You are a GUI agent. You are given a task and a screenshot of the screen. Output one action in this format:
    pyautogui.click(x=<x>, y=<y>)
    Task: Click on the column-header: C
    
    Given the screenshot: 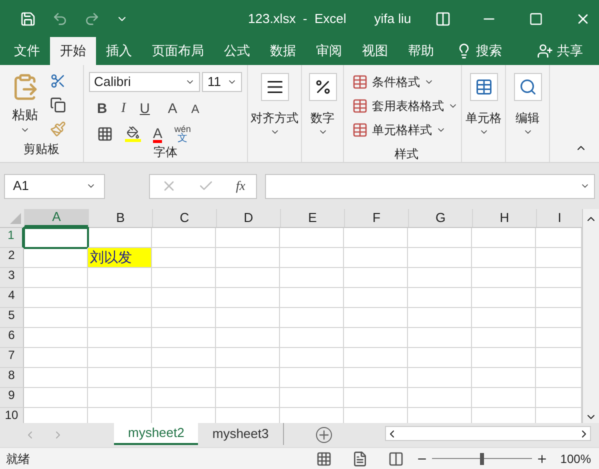 What is the action you would take?
    pyautogui.click(x=184, y=218)
    